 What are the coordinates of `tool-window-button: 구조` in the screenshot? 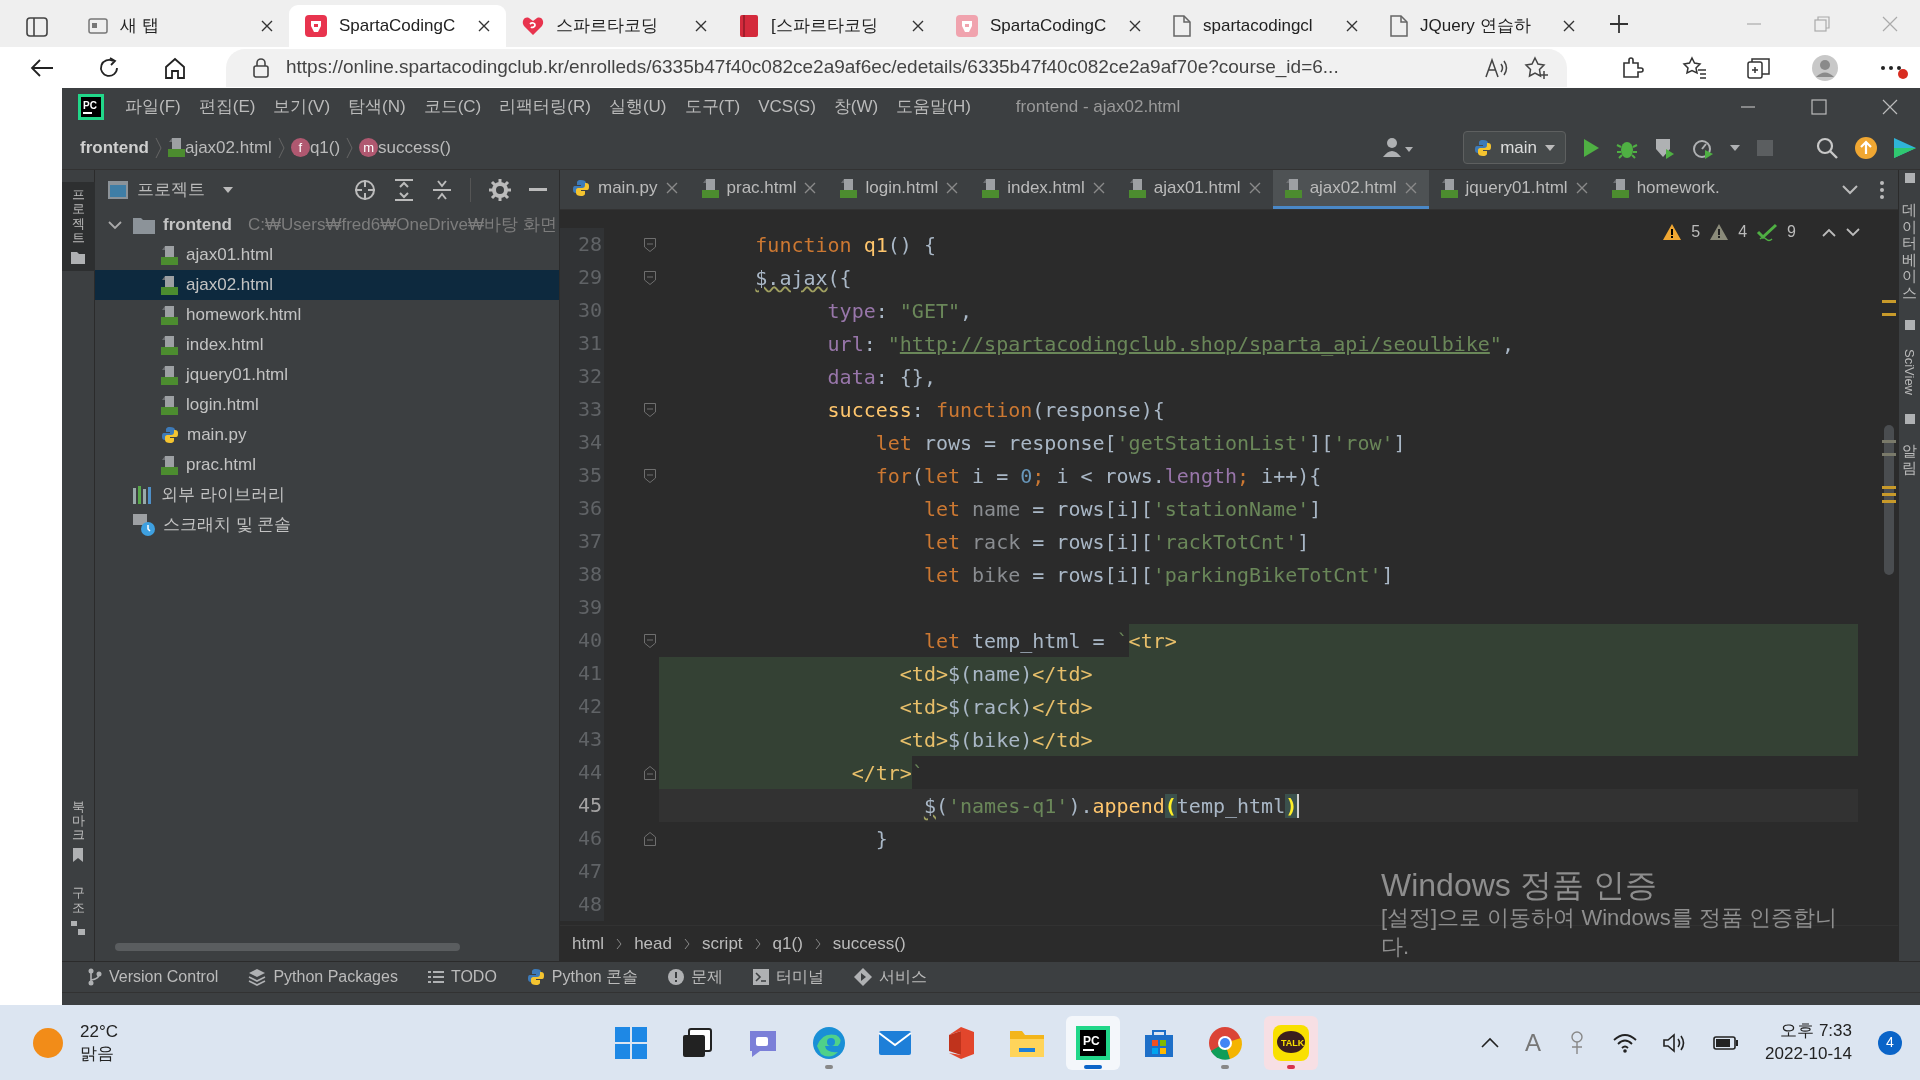 It's located at (78, 910).